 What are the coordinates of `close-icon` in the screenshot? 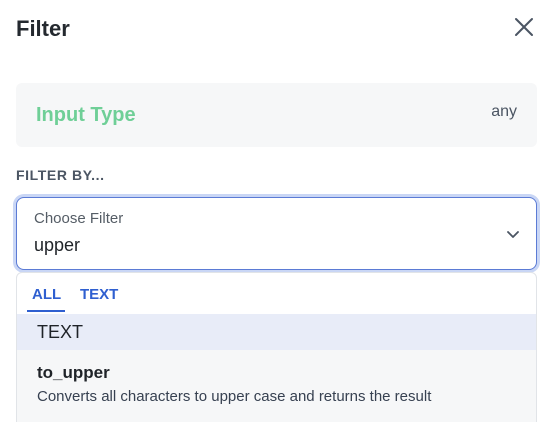 It's located at (524, 27).